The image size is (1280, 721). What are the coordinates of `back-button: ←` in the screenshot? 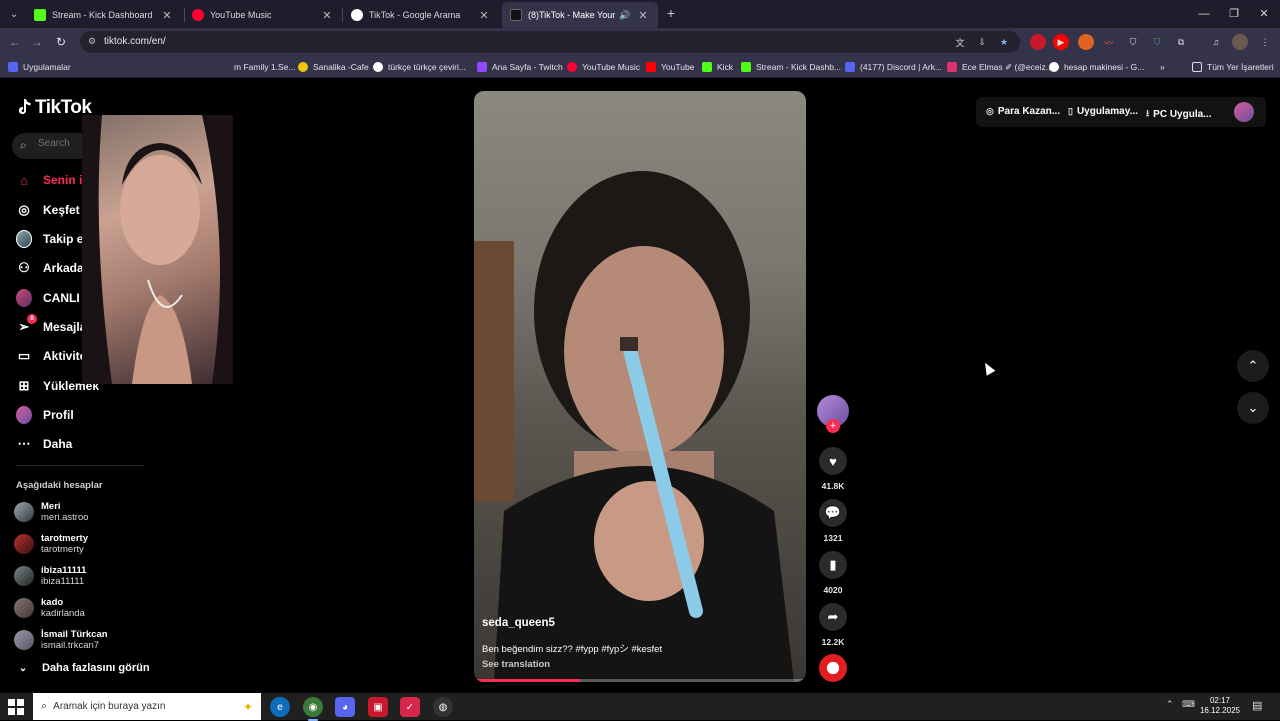 It's located at (15, 42).